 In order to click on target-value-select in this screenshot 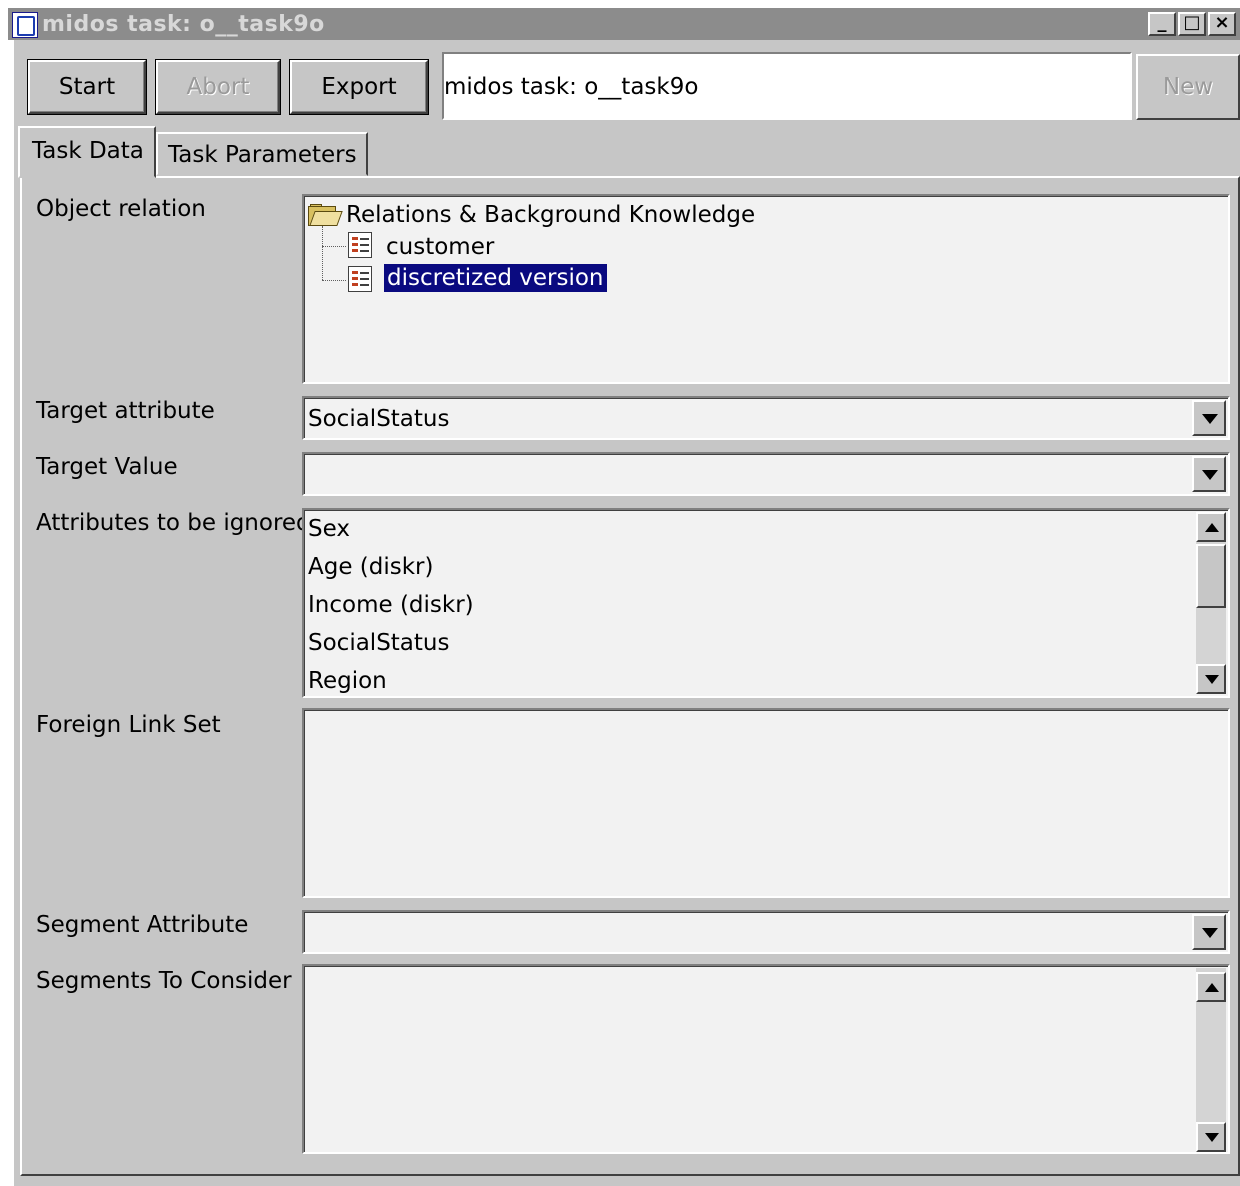, I will do `click(766, 474)`.